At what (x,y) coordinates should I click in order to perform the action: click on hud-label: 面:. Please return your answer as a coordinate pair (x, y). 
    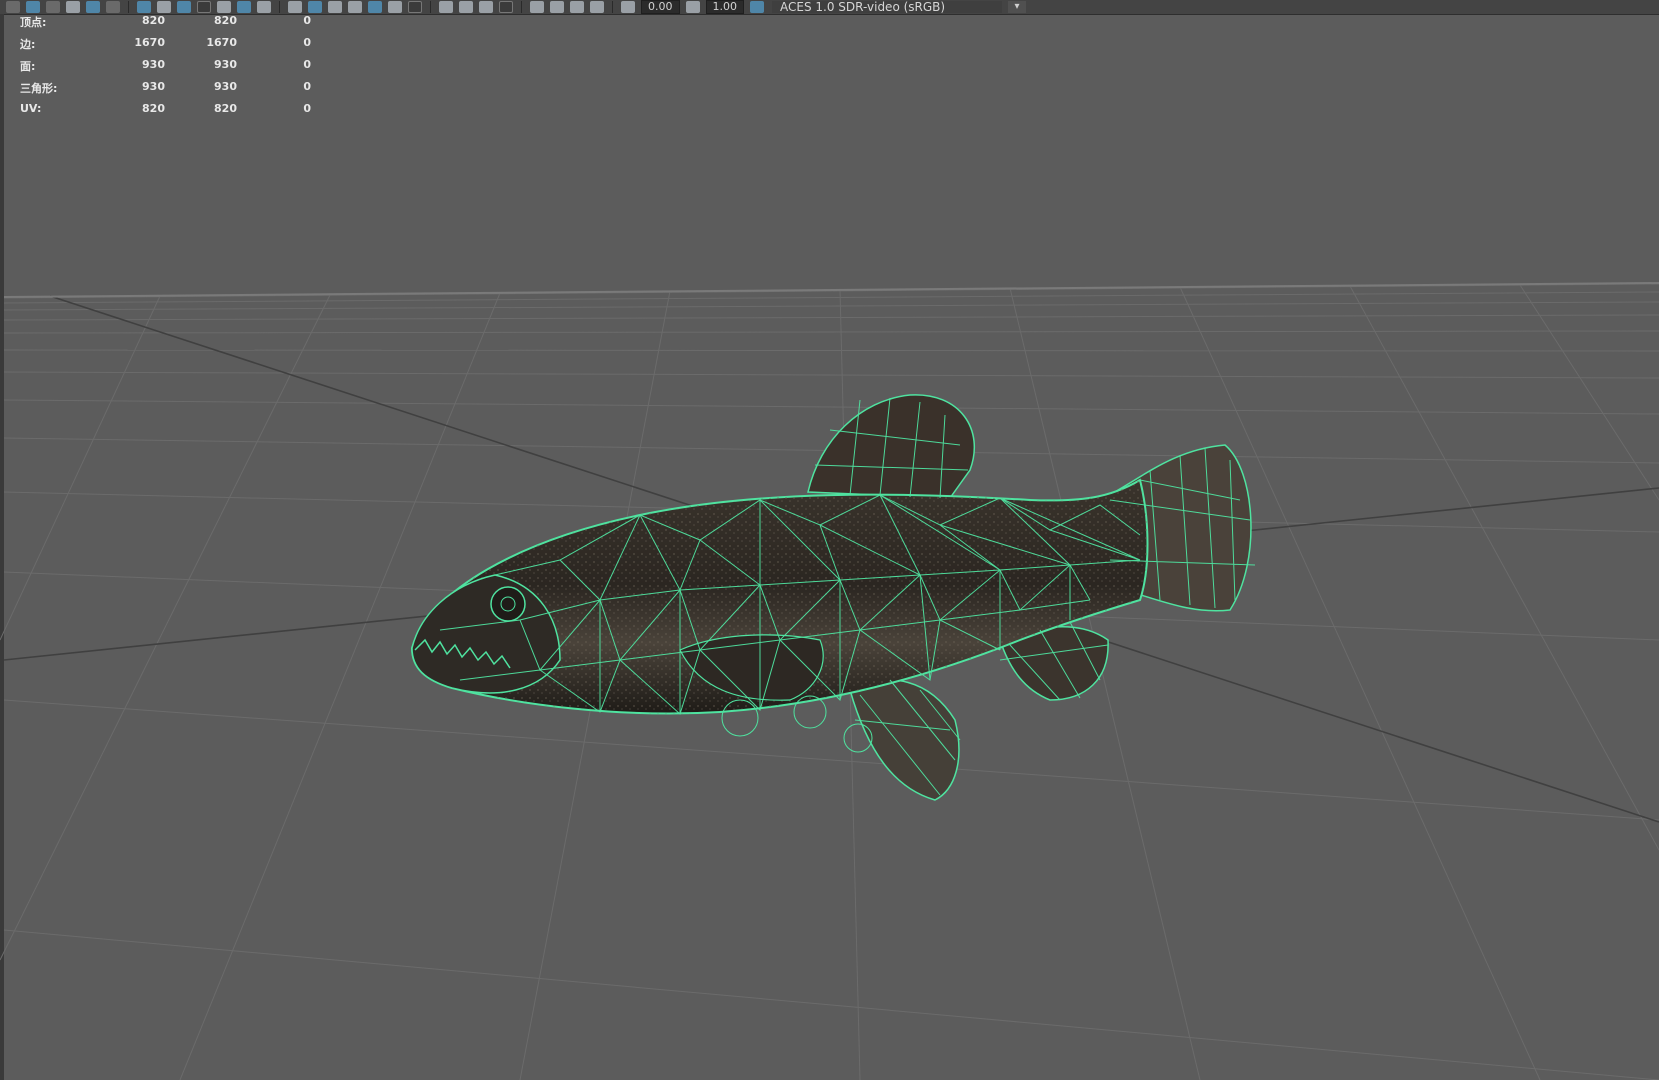
    Looking at the image, I should click on (28, 66).